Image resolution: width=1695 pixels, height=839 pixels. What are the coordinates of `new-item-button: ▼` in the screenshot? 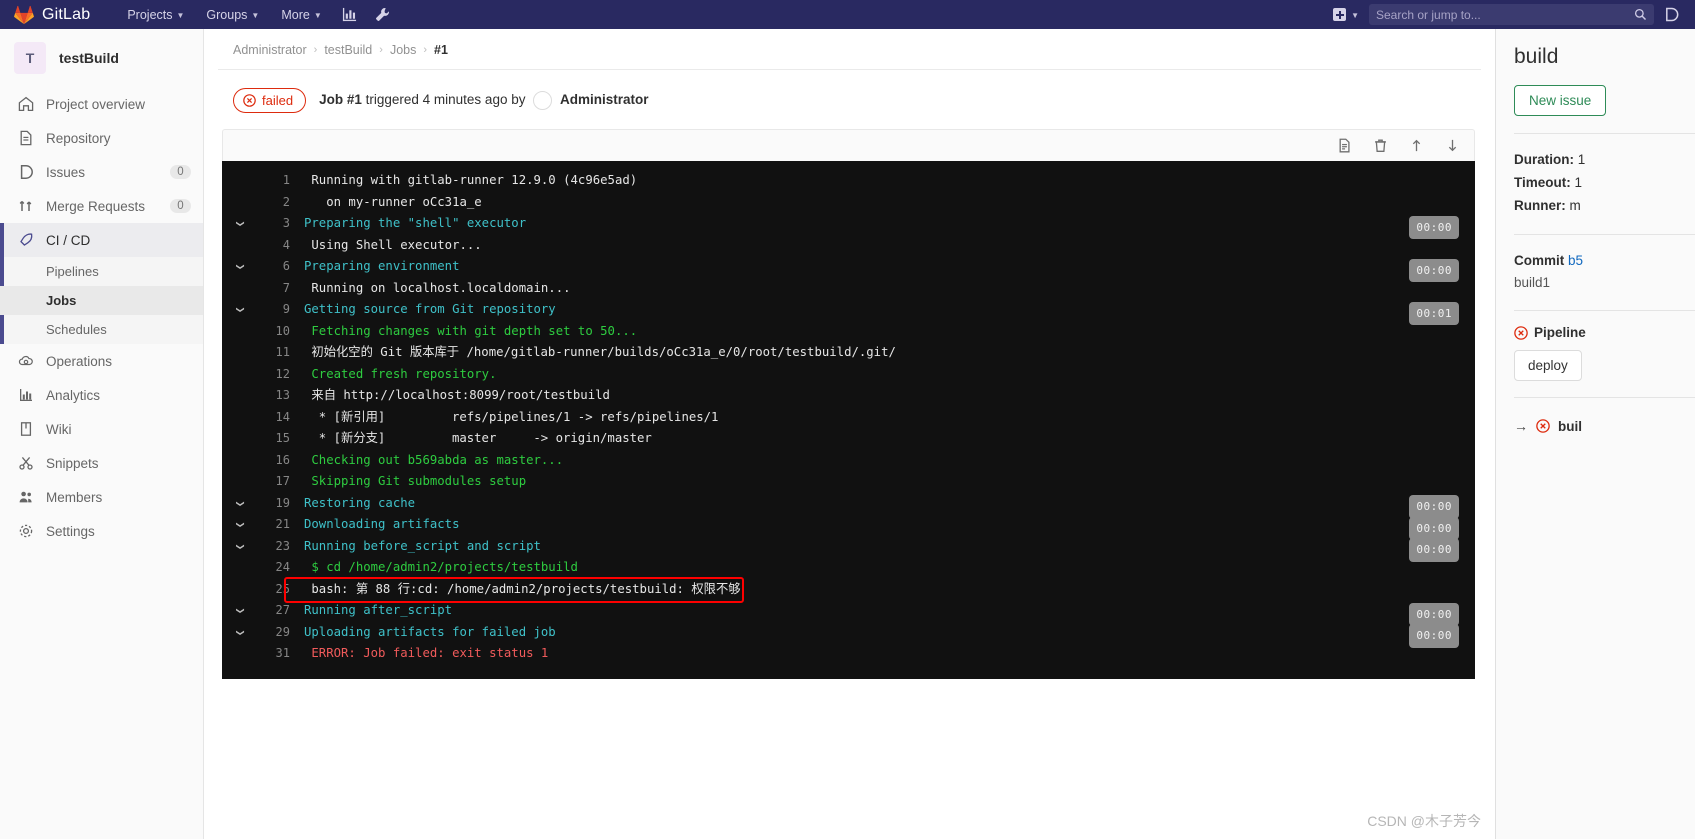 It's located at (1346, 14).